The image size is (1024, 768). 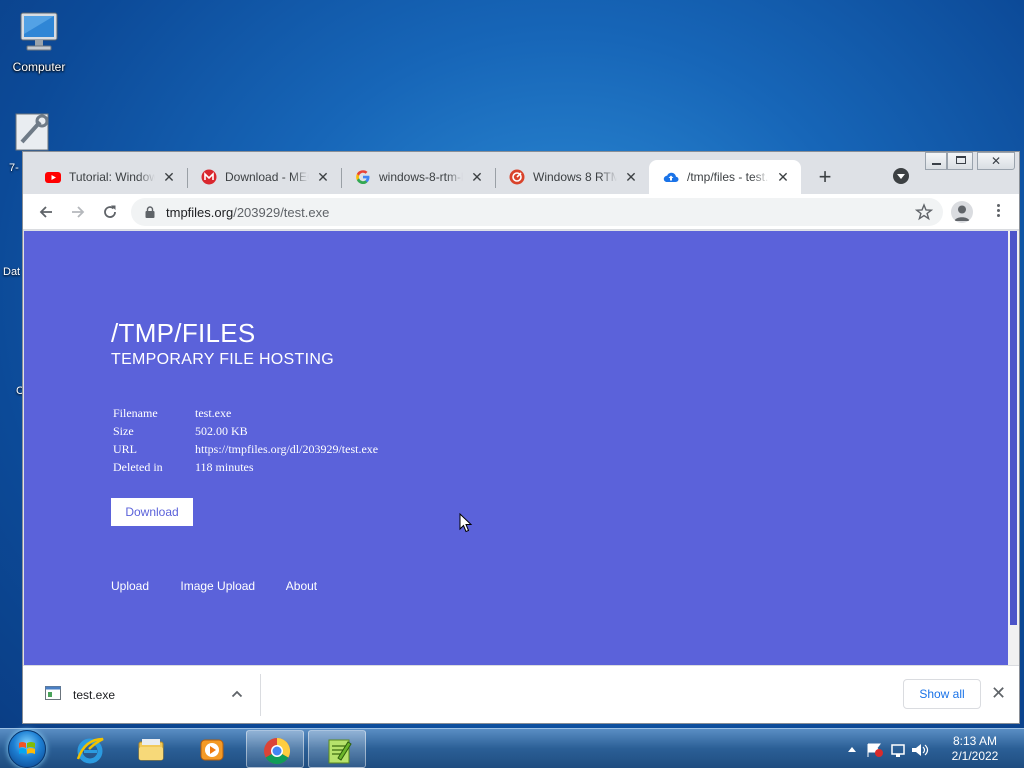 I want to click on url-host: tmpfiles.org, so click(x=200, y=212).